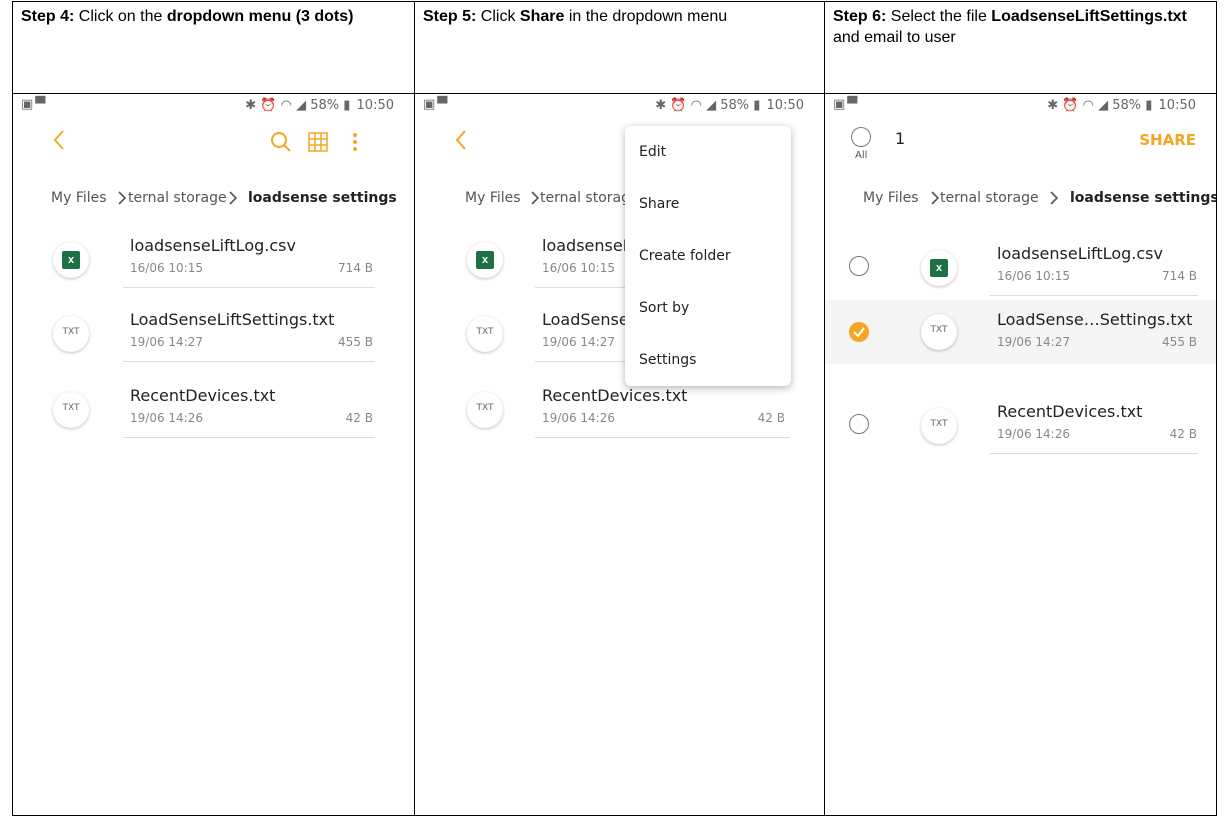  Describe the element at coordinates (1089, 16) in the screenshot. I see `step-emphasis: LoadsenseLiftSettings.txt` at that location.